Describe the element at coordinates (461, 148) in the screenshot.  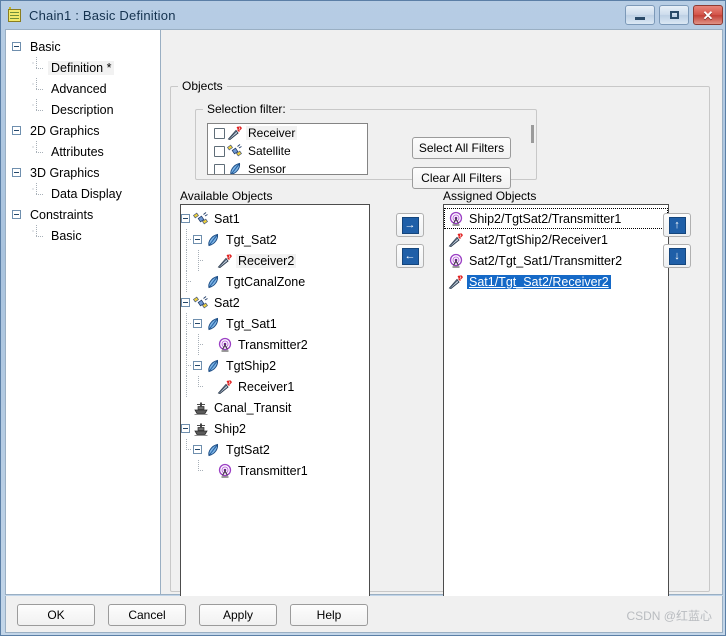
I see `select-all-filters-button: Select All Filters` at that location.